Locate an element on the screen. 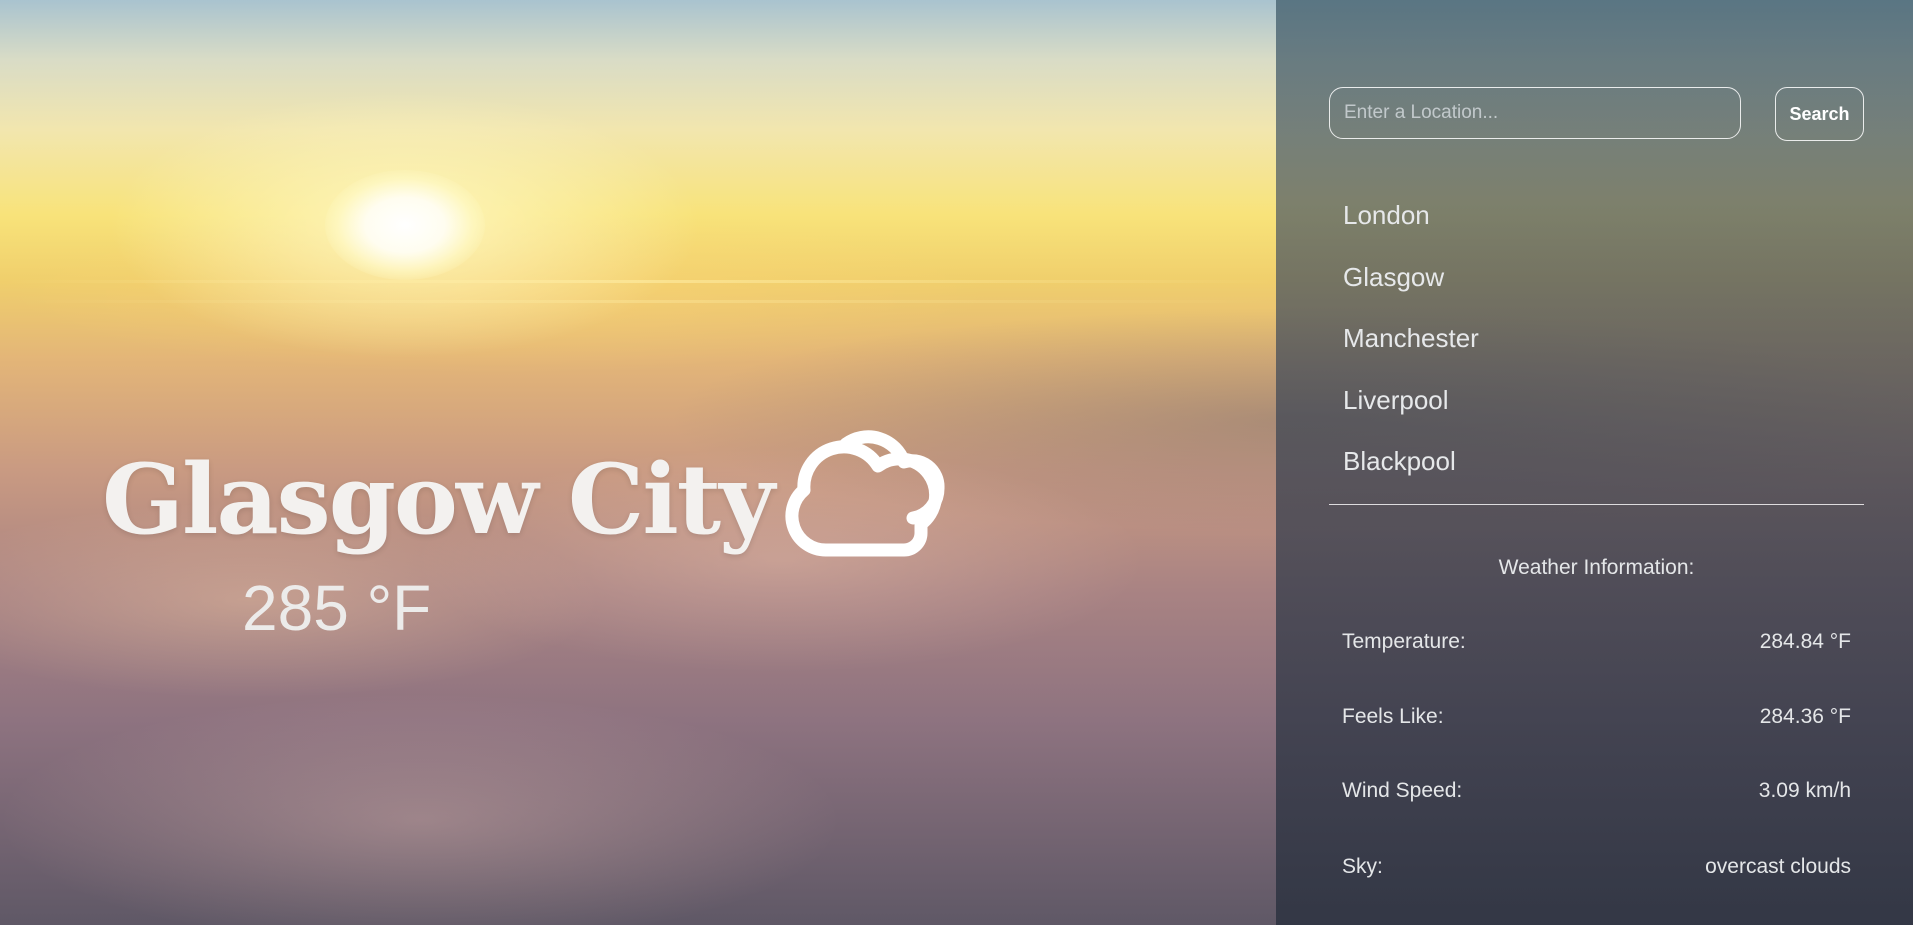  sun-glow is located at coordinates (405, 225).